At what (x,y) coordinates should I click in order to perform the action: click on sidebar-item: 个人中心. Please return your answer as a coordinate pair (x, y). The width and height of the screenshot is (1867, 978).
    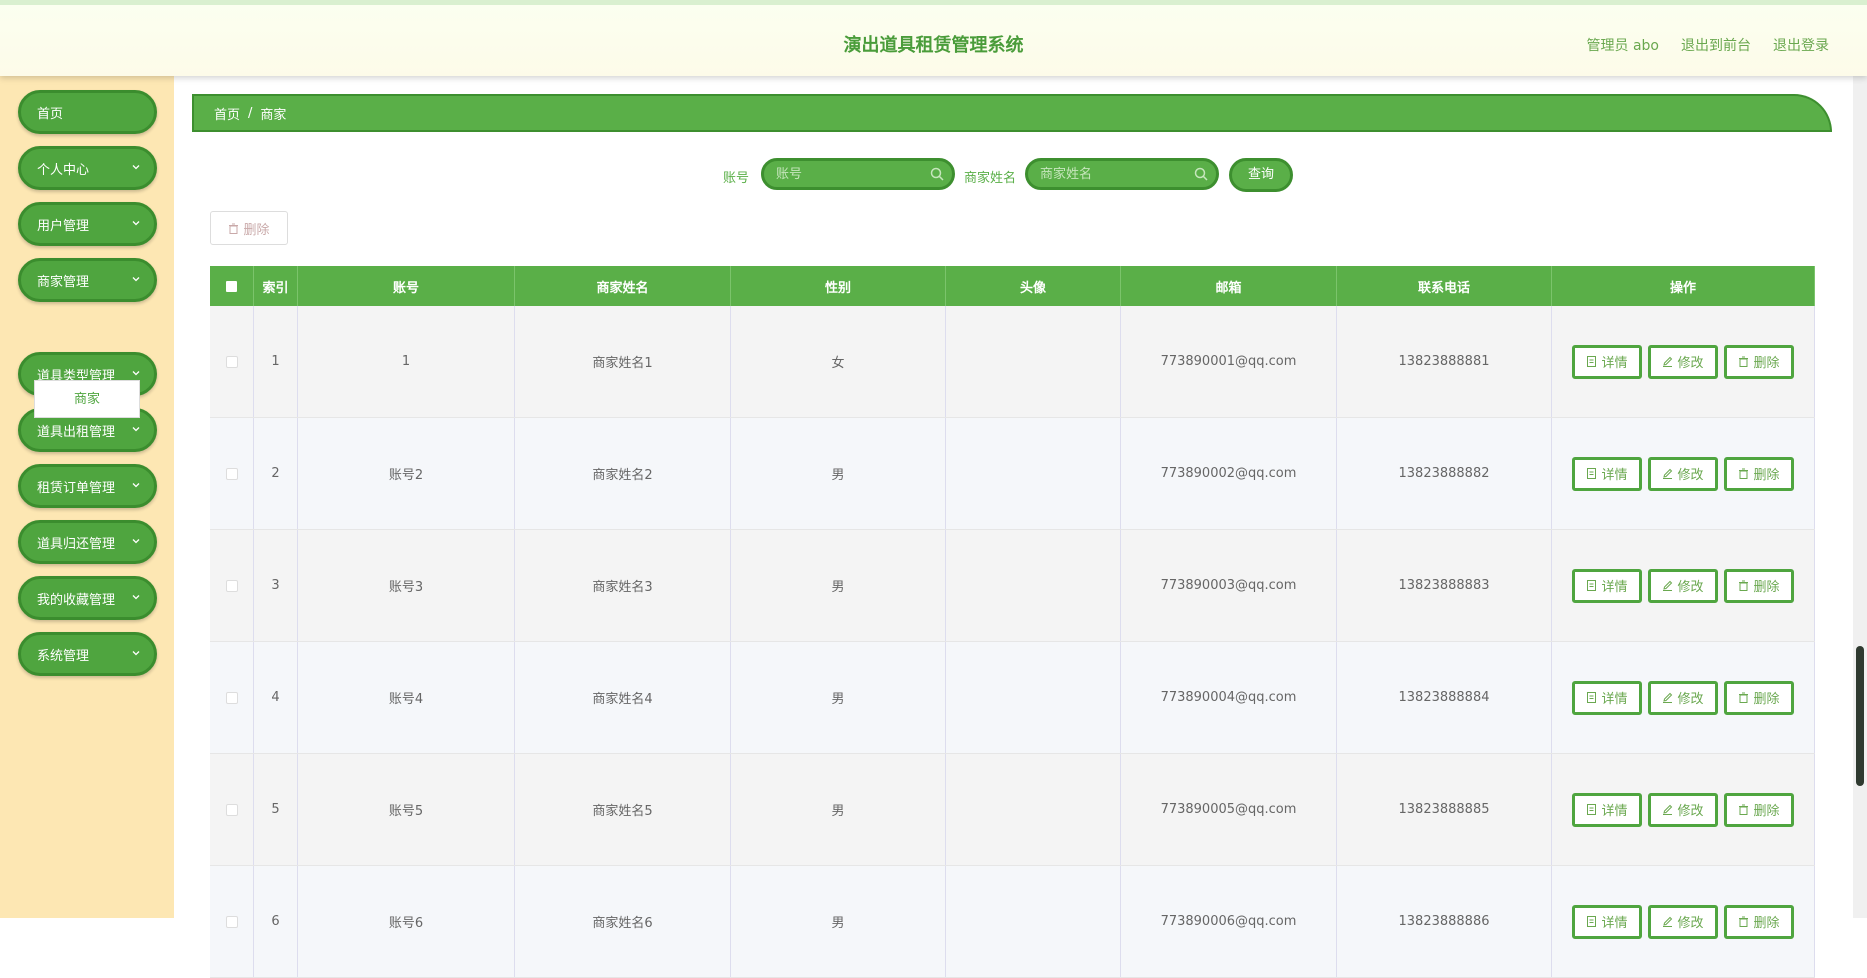
    Looking at the image, I should click on (87, 168).